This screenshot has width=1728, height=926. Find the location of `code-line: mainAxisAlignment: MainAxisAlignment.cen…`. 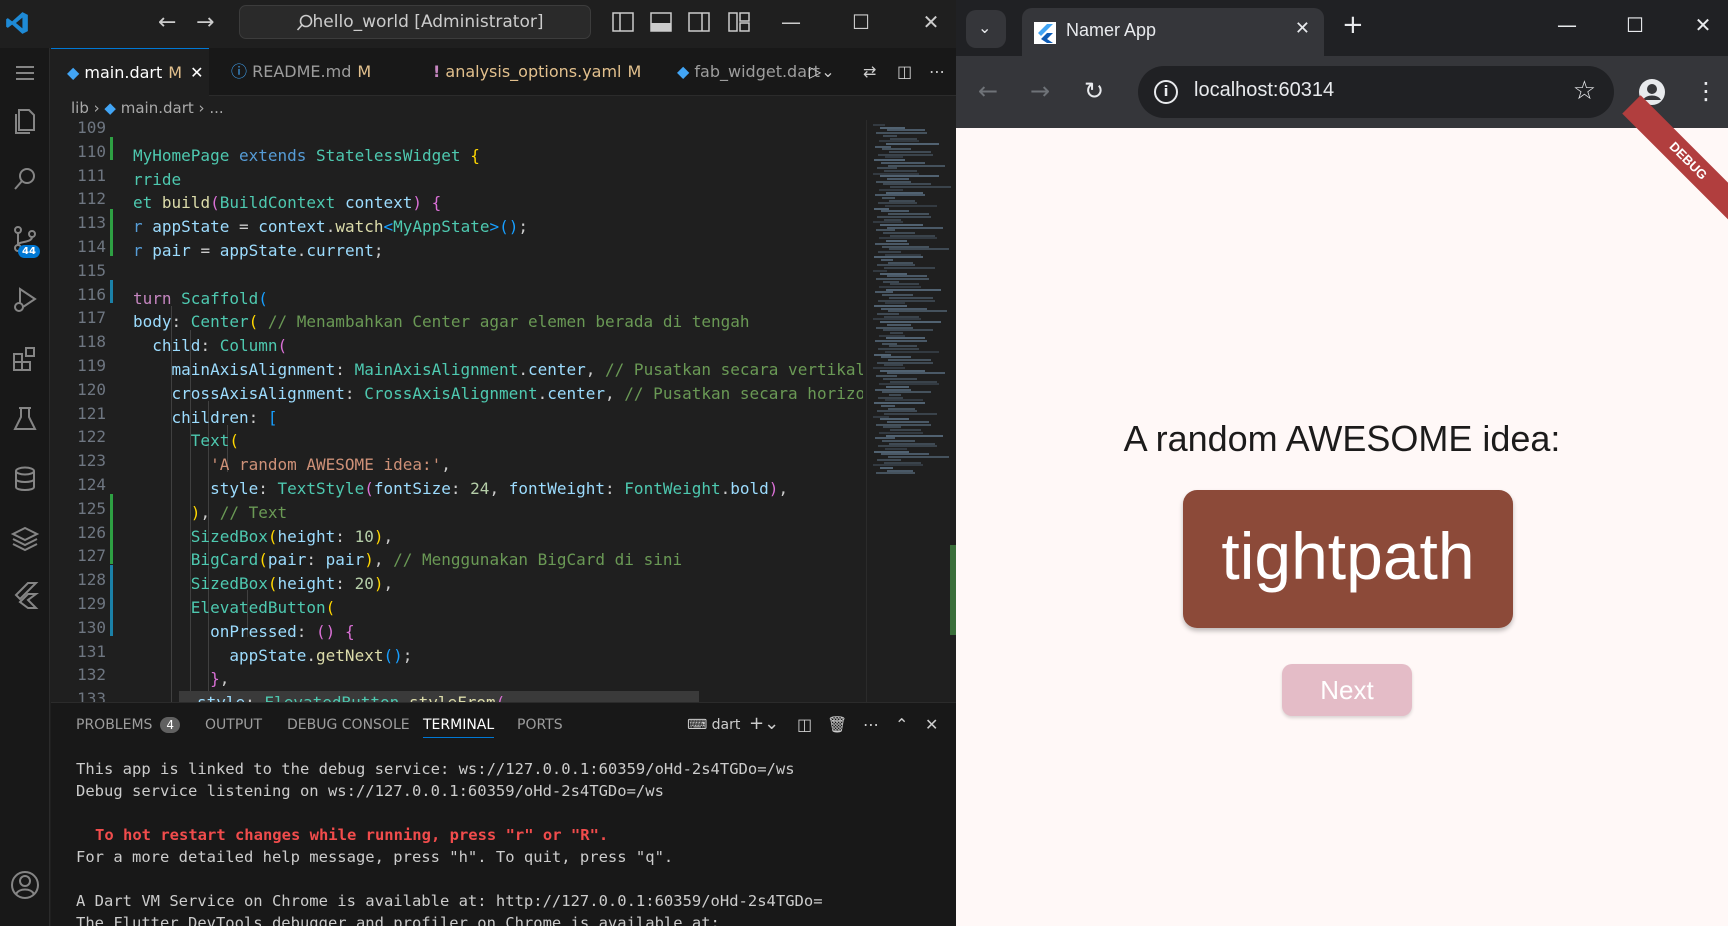

code-line: mainAxisAlignment: MainAxisAlignment.cen… is located at coordinates (517, 369).